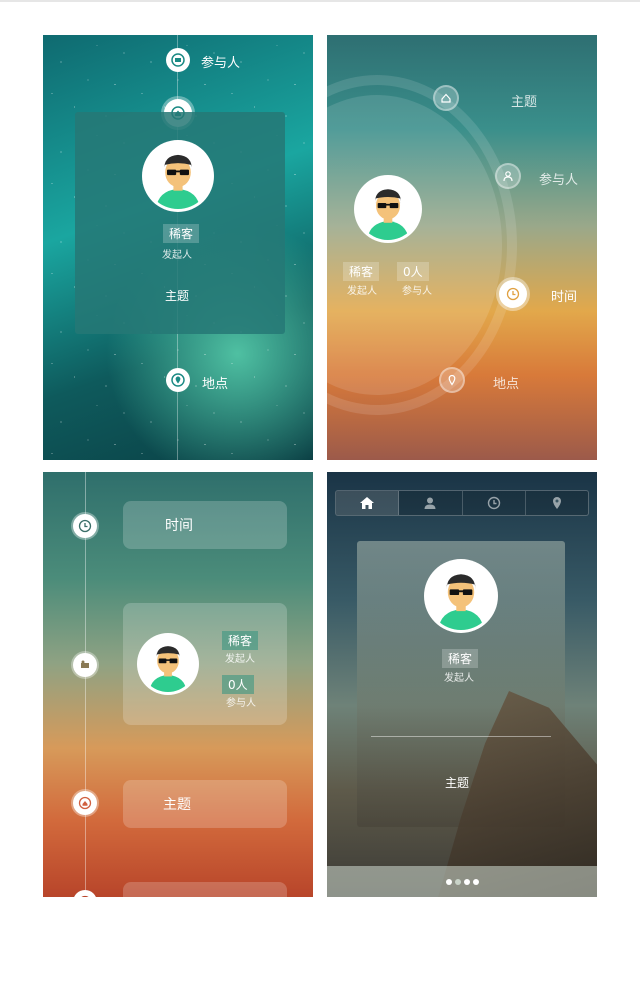 The image size is (640, 1008). I want to click on event-card: 稀客 发起人 主题, so click(180, 223).